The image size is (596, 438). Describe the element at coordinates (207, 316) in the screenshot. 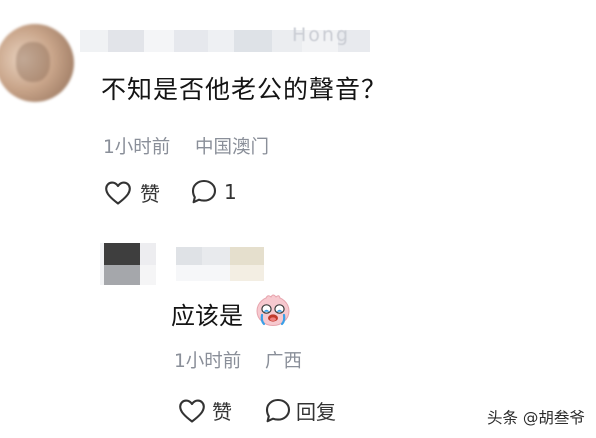

I see `reply-text: 应该是` at that location.